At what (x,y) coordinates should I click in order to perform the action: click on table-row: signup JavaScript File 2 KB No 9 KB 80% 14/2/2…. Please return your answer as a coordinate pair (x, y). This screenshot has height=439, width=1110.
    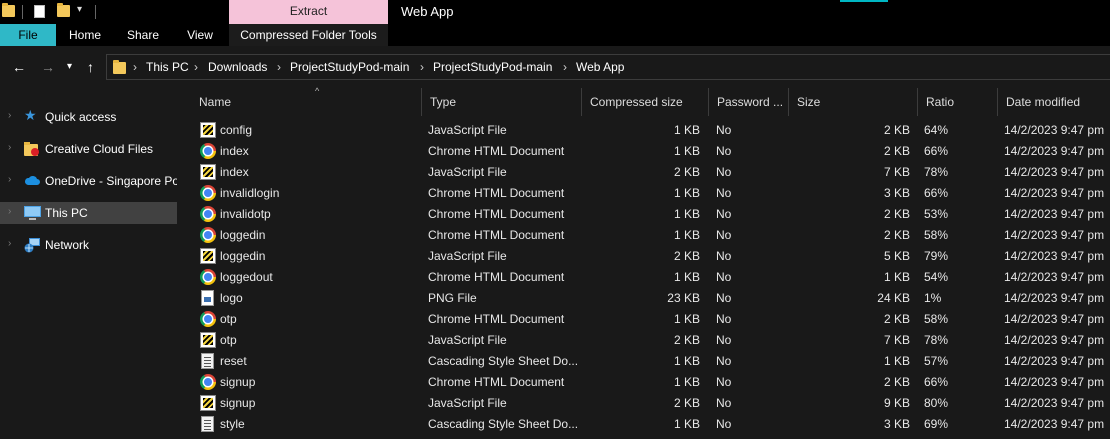
    Looking at the image, I should click on (651, 403).